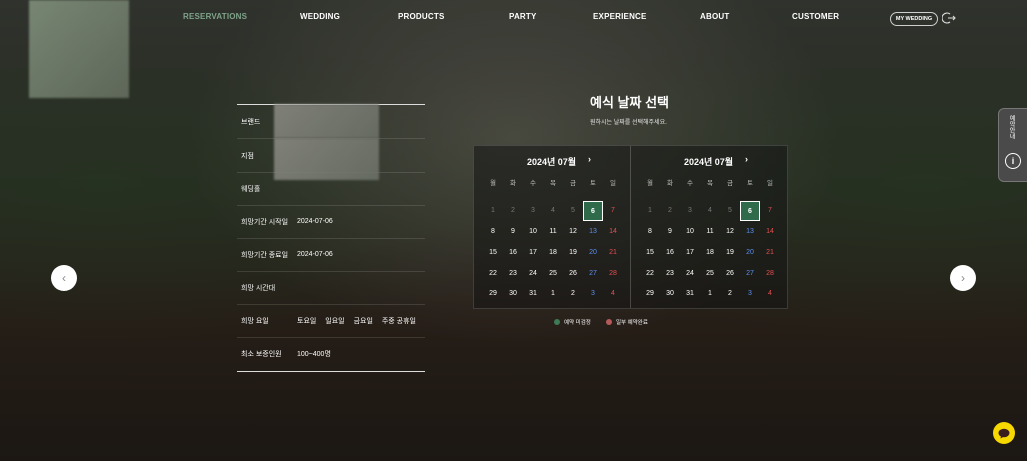  Describe the element at coordinates (949, 18) in the screenshot. I see `logout-icon` at that location.